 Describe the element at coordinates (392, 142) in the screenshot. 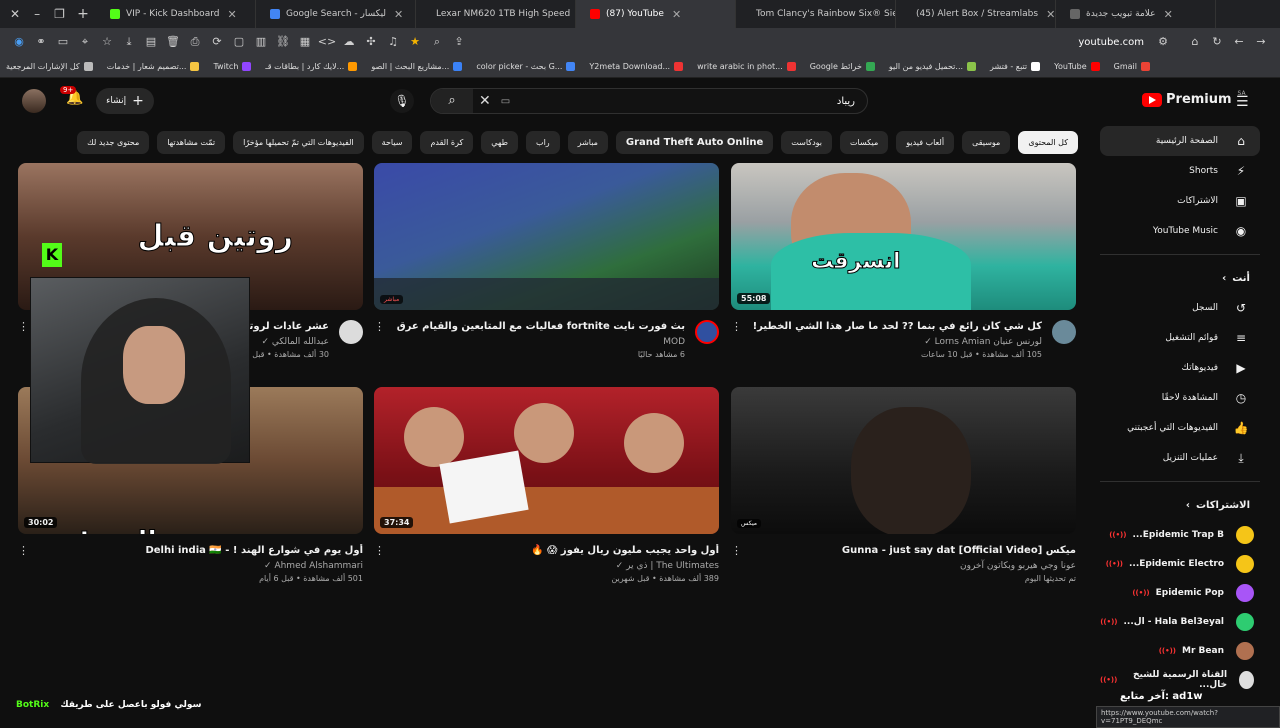

I see `filter-chip: سياحة` at that location.